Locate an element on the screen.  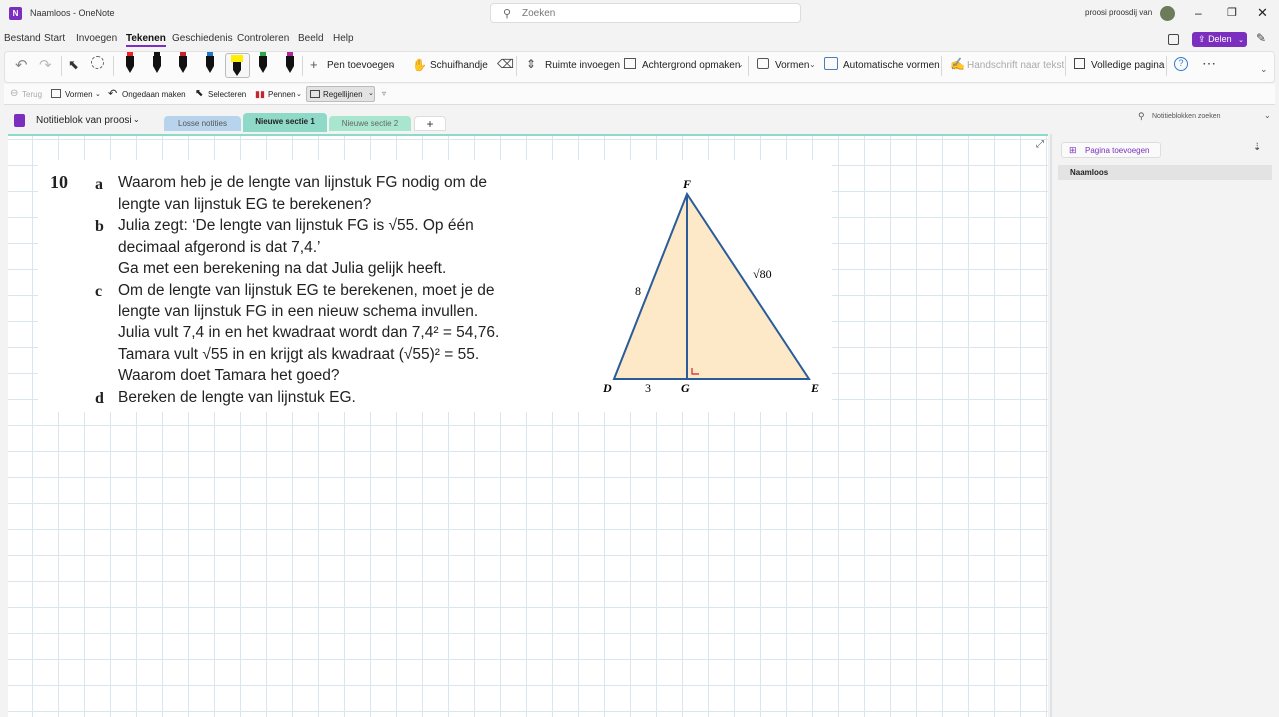
menu-beeld: Beeld is located at coordinates (311, 38).